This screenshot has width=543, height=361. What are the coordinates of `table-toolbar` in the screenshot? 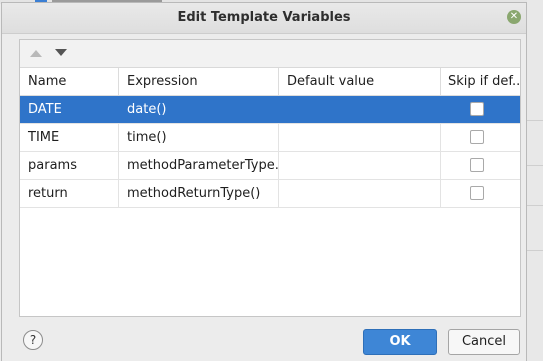 It's located at (270, 54).